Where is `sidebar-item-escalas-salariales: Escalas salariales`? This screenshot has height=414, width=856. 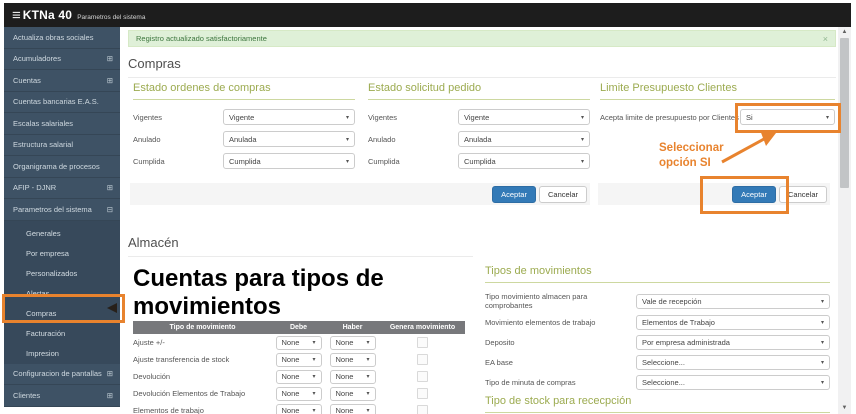
sidebar-item-escalas-salariales: Escalas salariales is located at coordinates (62, 124).